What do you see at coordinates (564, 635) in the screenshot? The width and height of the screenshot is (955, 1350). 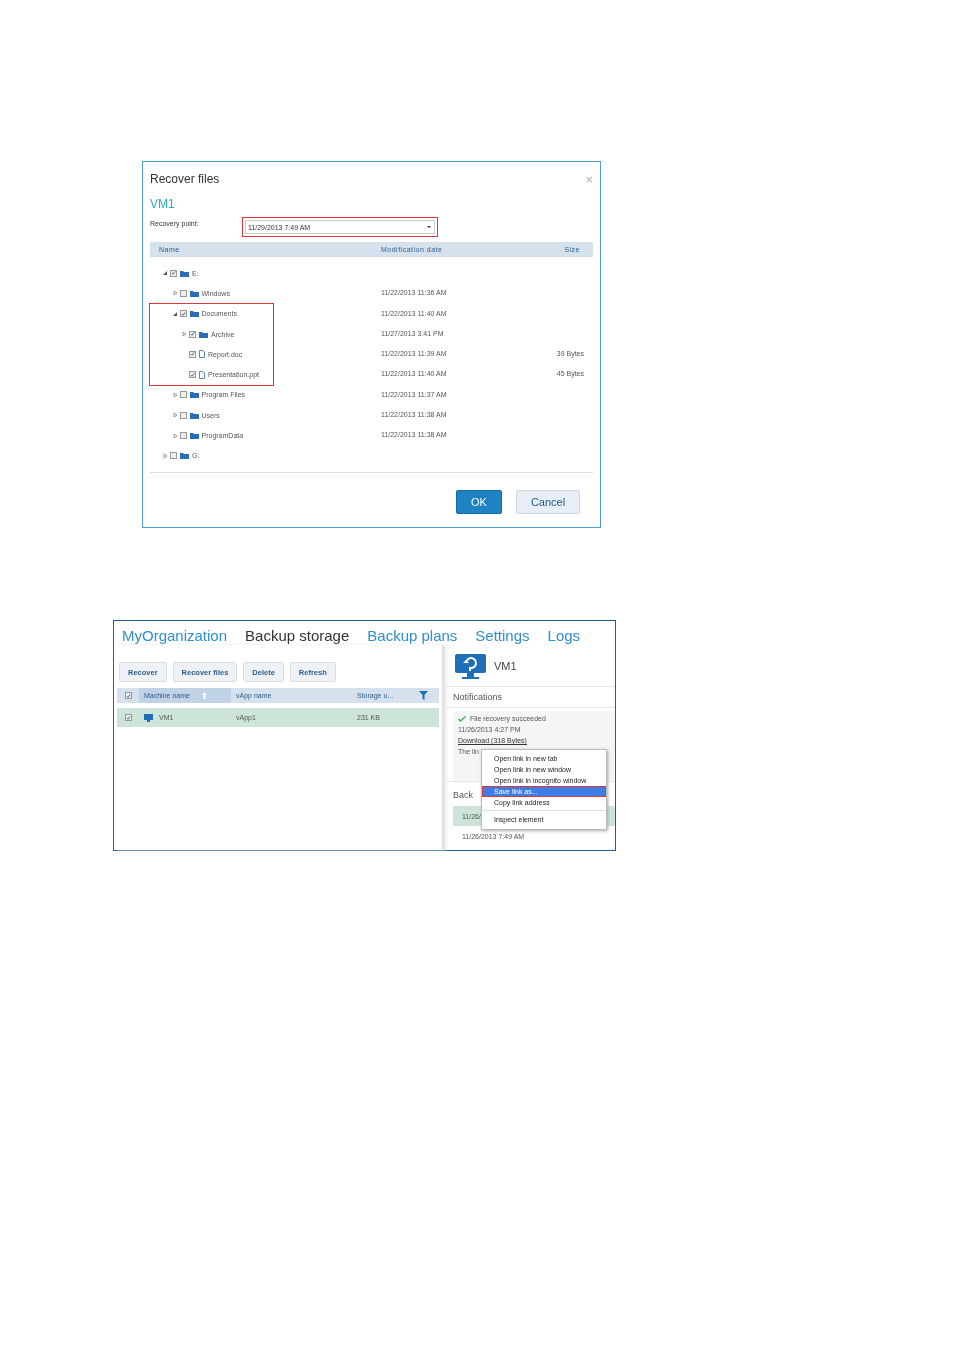 I see `nav-tab: Logs` at bounding box center [564, 635].